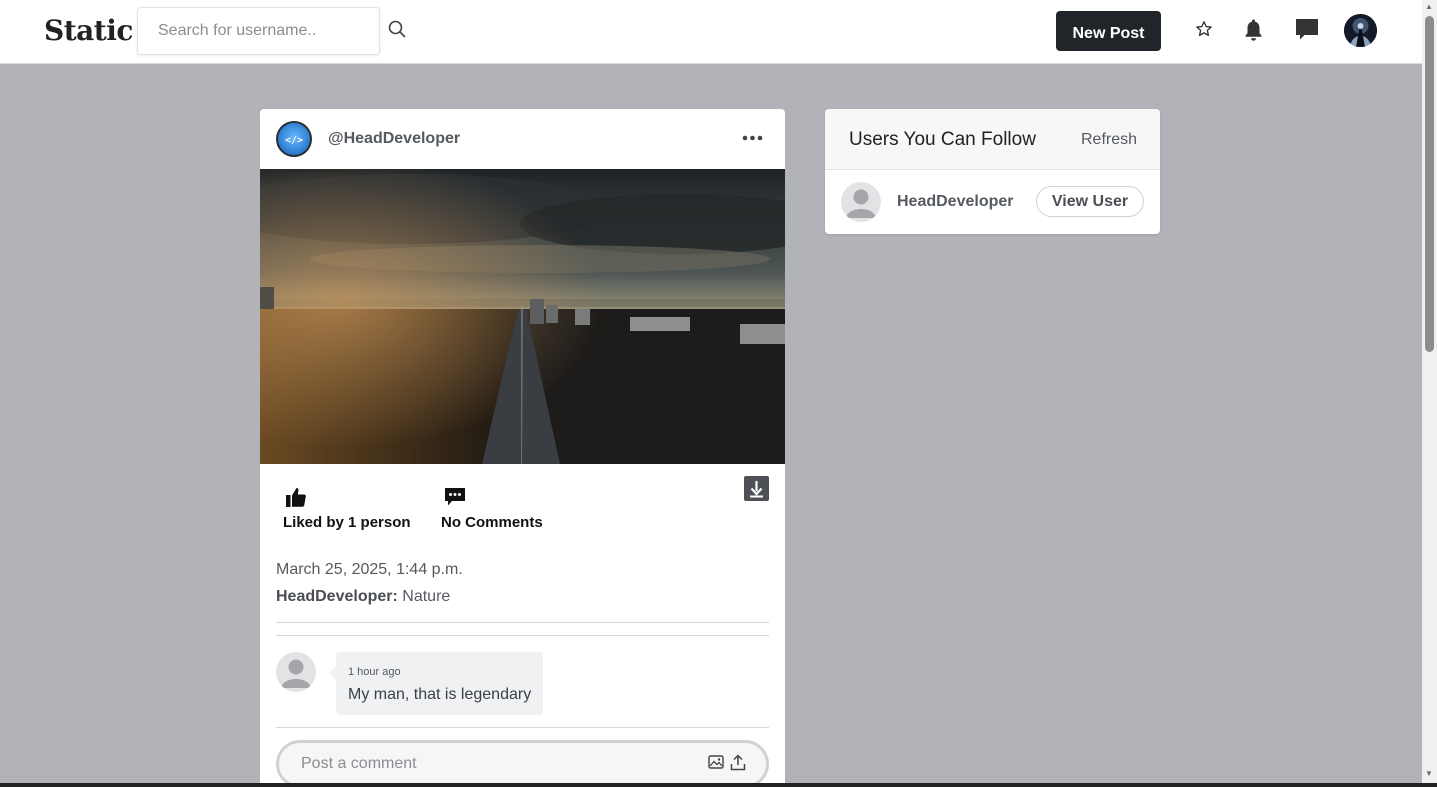 The width and height of the screenshot is (1437, 787). I want to click on comments-count-label: No Comments, so click(492, 522).